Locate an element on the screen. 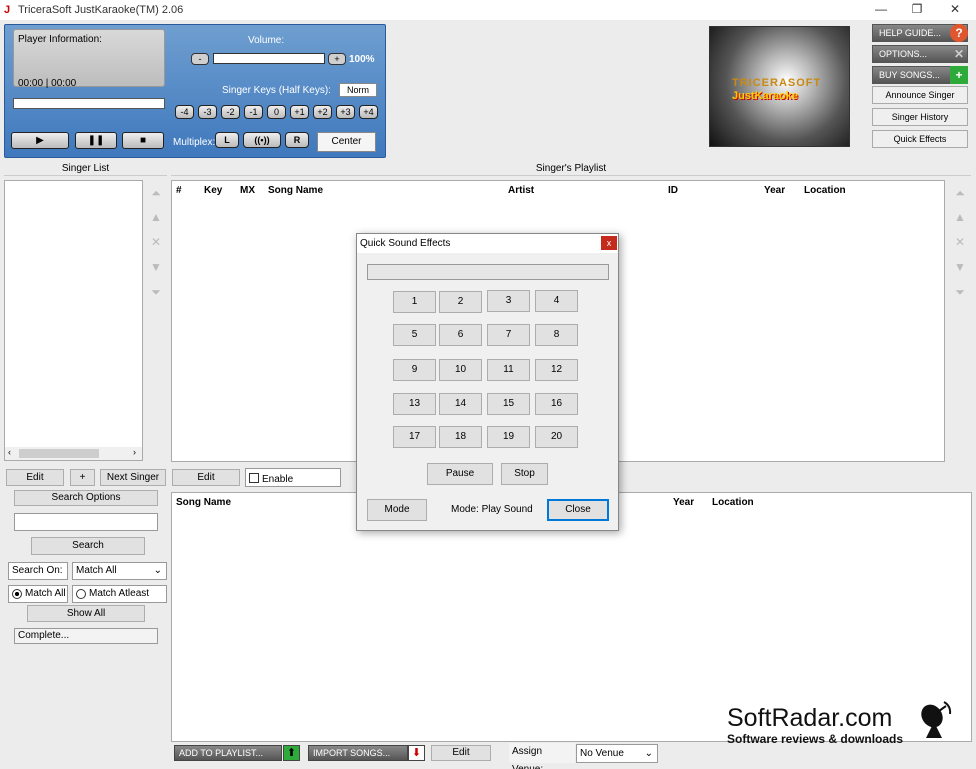 The height and width of the screenshot is (769, 976). quick-effects-button: Quick Effects is located at coordinates (920, 139).